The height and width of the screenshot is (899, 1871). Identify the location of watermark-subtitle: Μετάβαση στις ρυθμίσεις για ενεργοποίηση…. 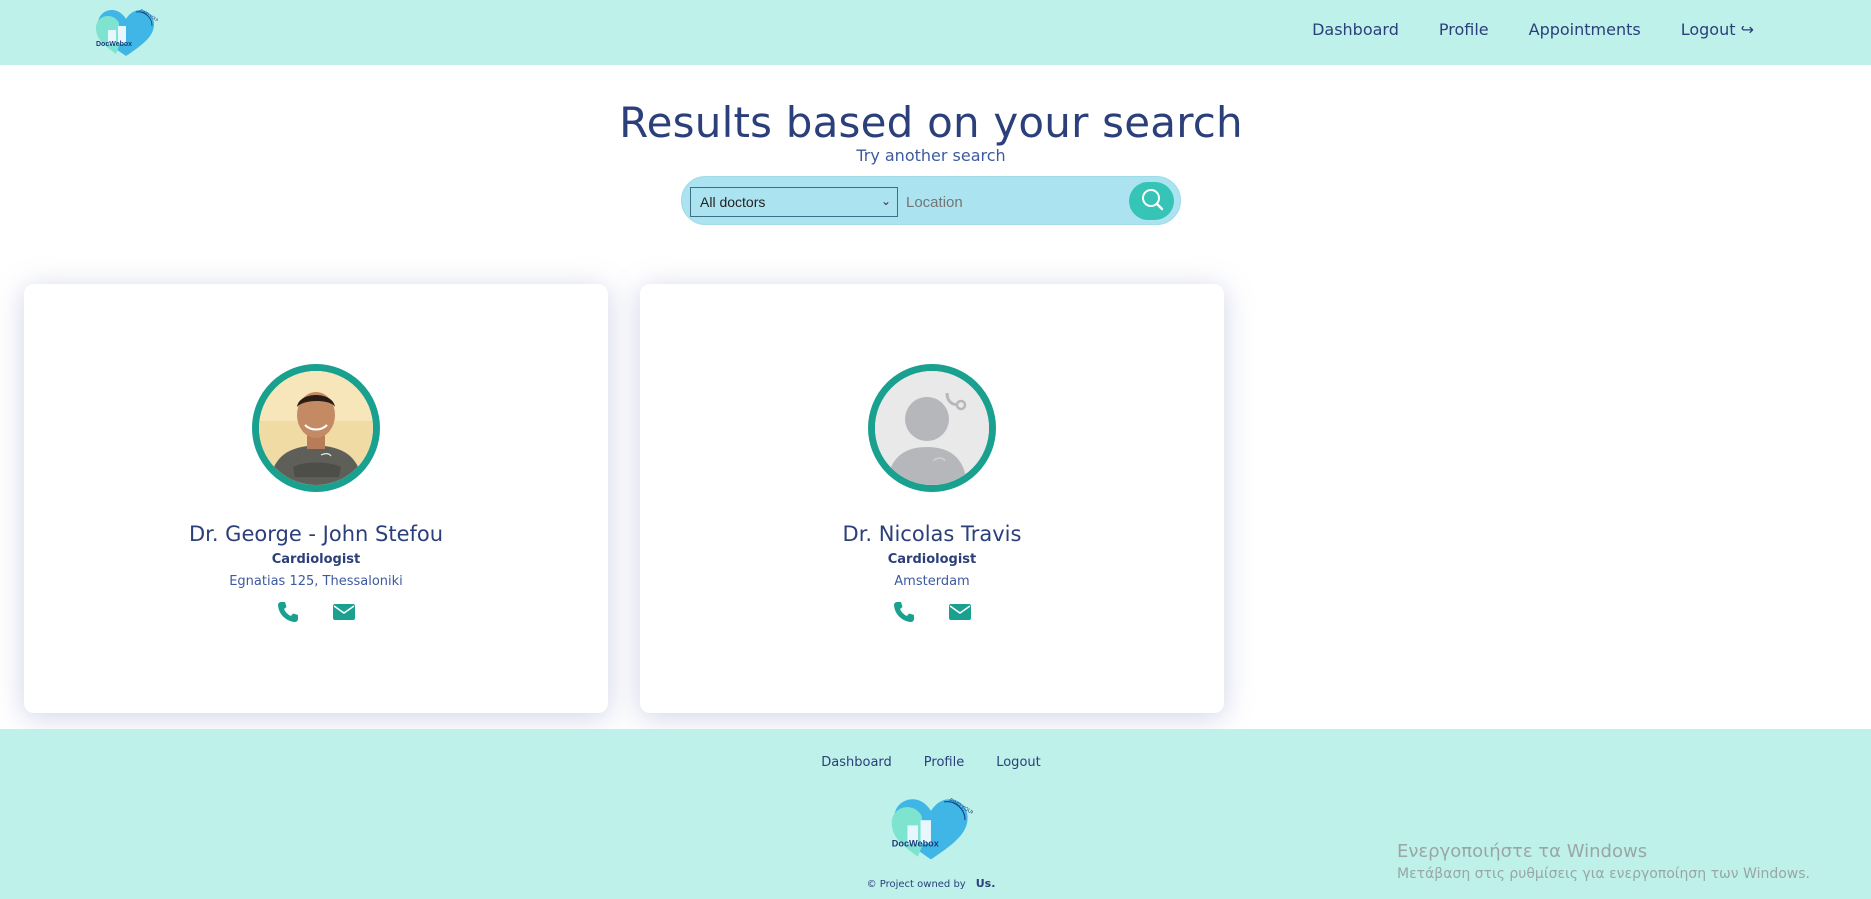
(1603, 874).